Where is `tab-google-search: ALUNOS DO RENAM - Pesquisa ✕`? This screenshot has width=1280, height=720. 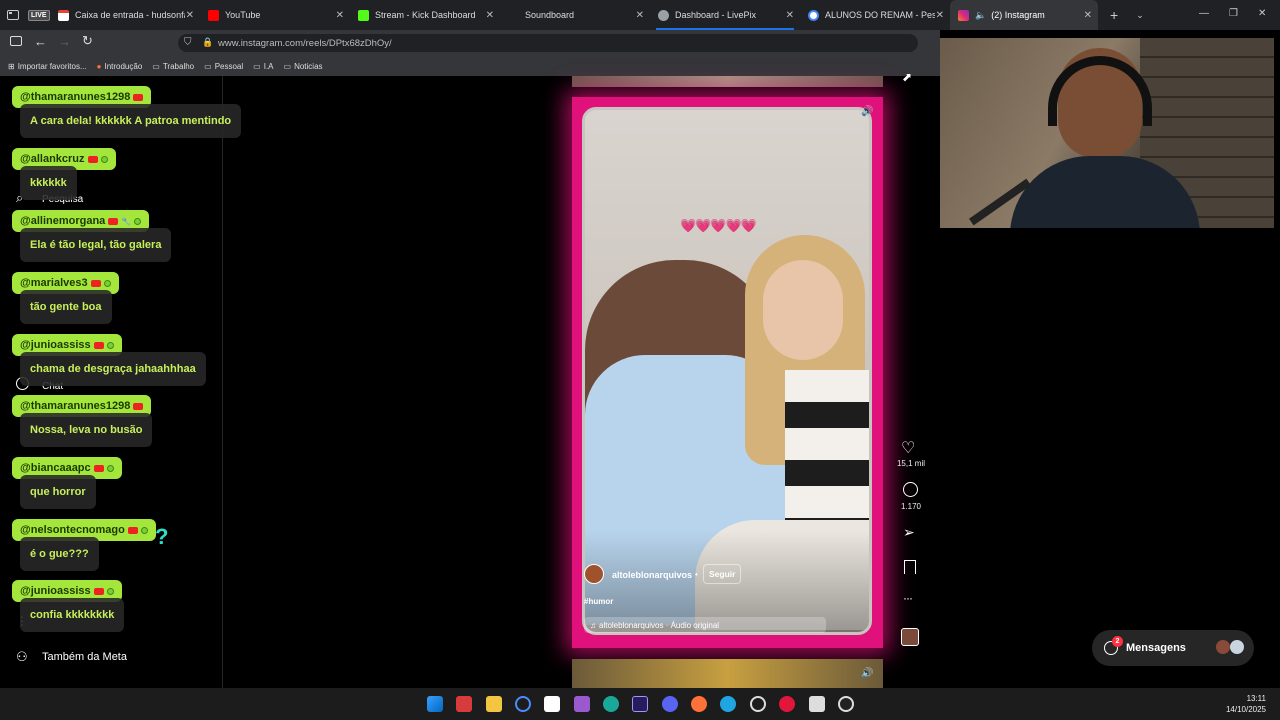
tab-google-search: ALUNOS DO RENAM - Pesquisa ✕ is located at coordinates (875, 15).